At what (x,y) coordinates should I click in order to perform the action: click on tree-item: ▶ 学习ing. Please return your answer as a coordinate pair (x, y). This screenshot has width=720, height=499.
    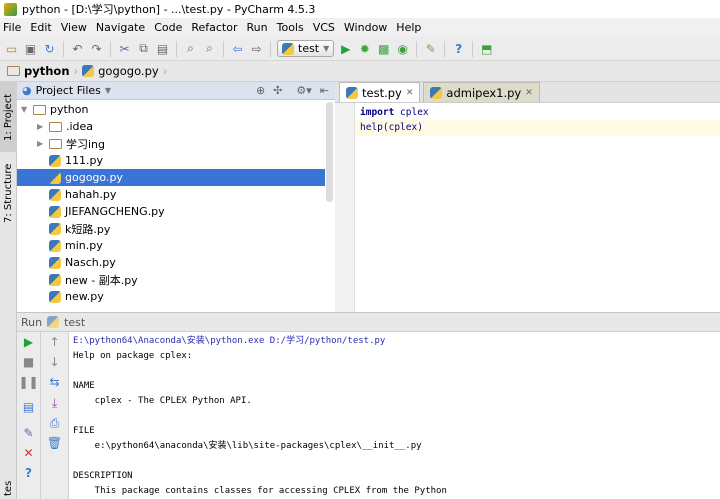
    Looking at the image, I should click on (171, 143).